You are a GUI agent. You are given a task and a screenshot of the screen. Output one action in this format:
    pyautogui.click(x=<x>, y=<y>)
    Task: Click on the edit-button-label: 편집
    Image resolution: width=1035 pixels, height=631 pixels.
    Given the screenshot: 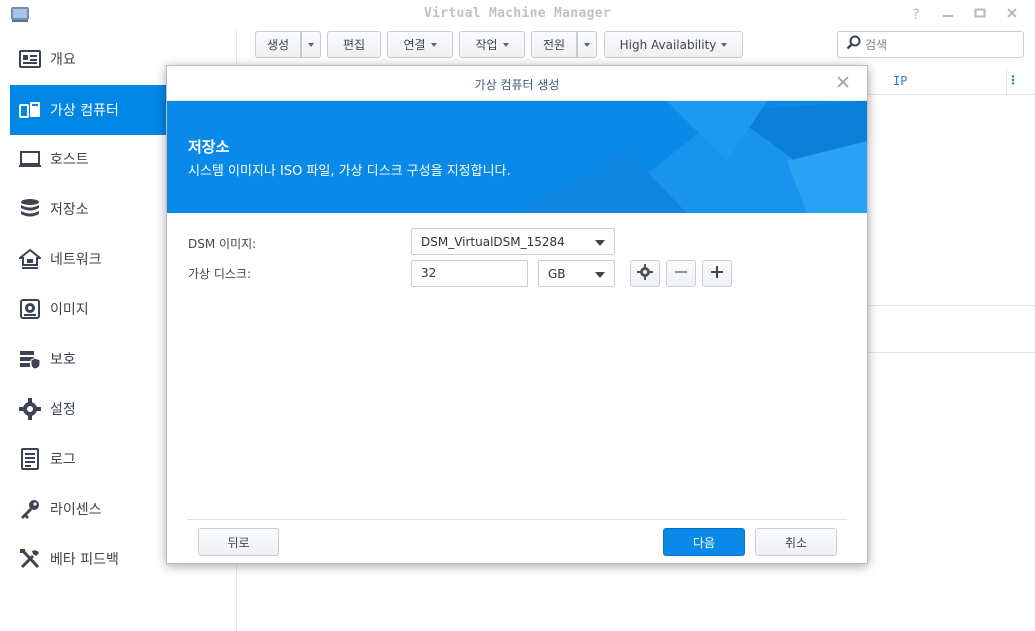 What is the action you would take?
    pyautogui.click(x=354, y=45)
    